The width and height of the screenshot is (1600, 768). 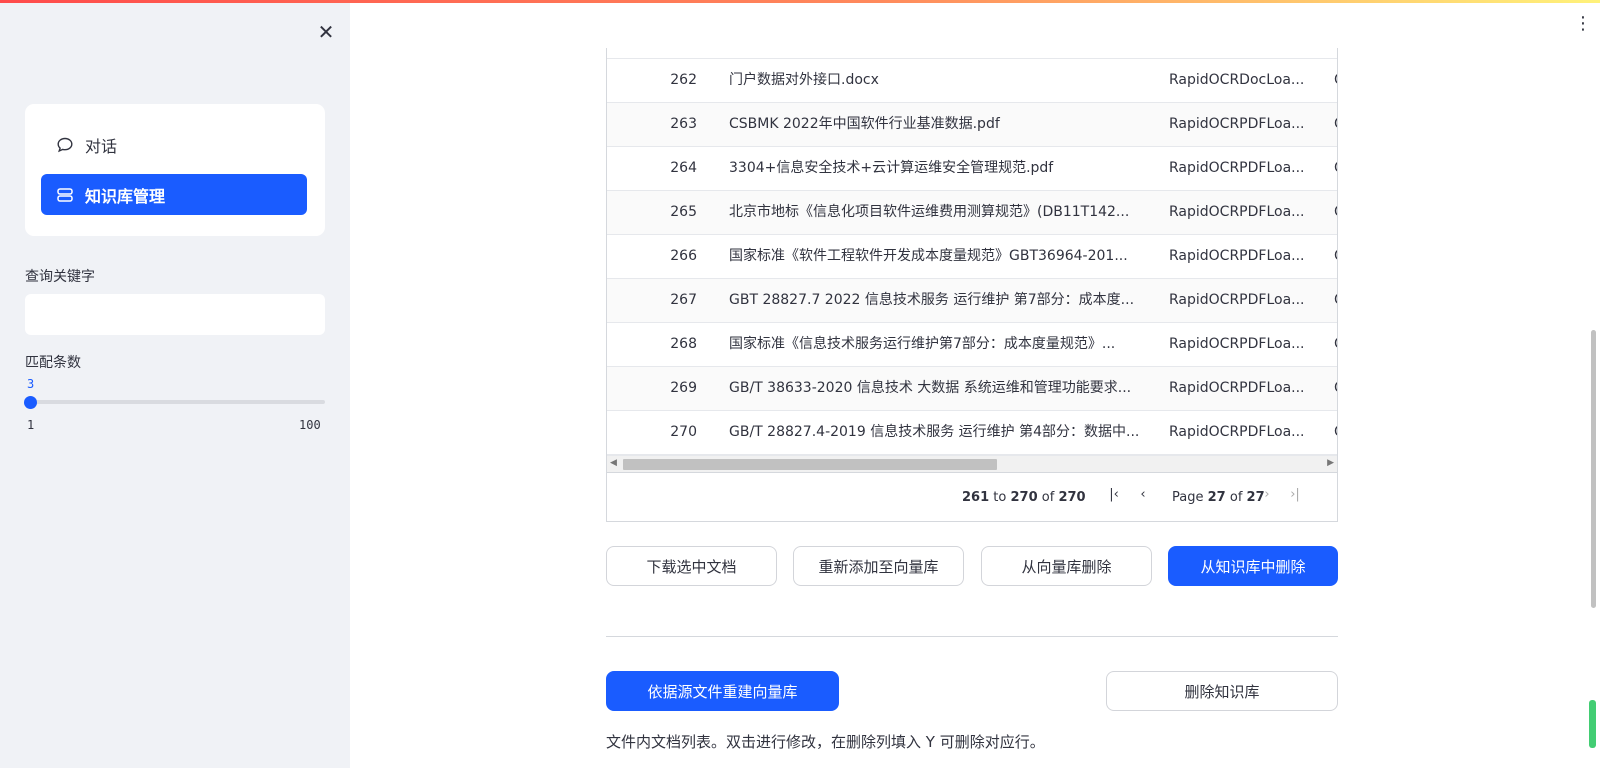 I want to click on row-number: 267, so click(x=683, y=300).